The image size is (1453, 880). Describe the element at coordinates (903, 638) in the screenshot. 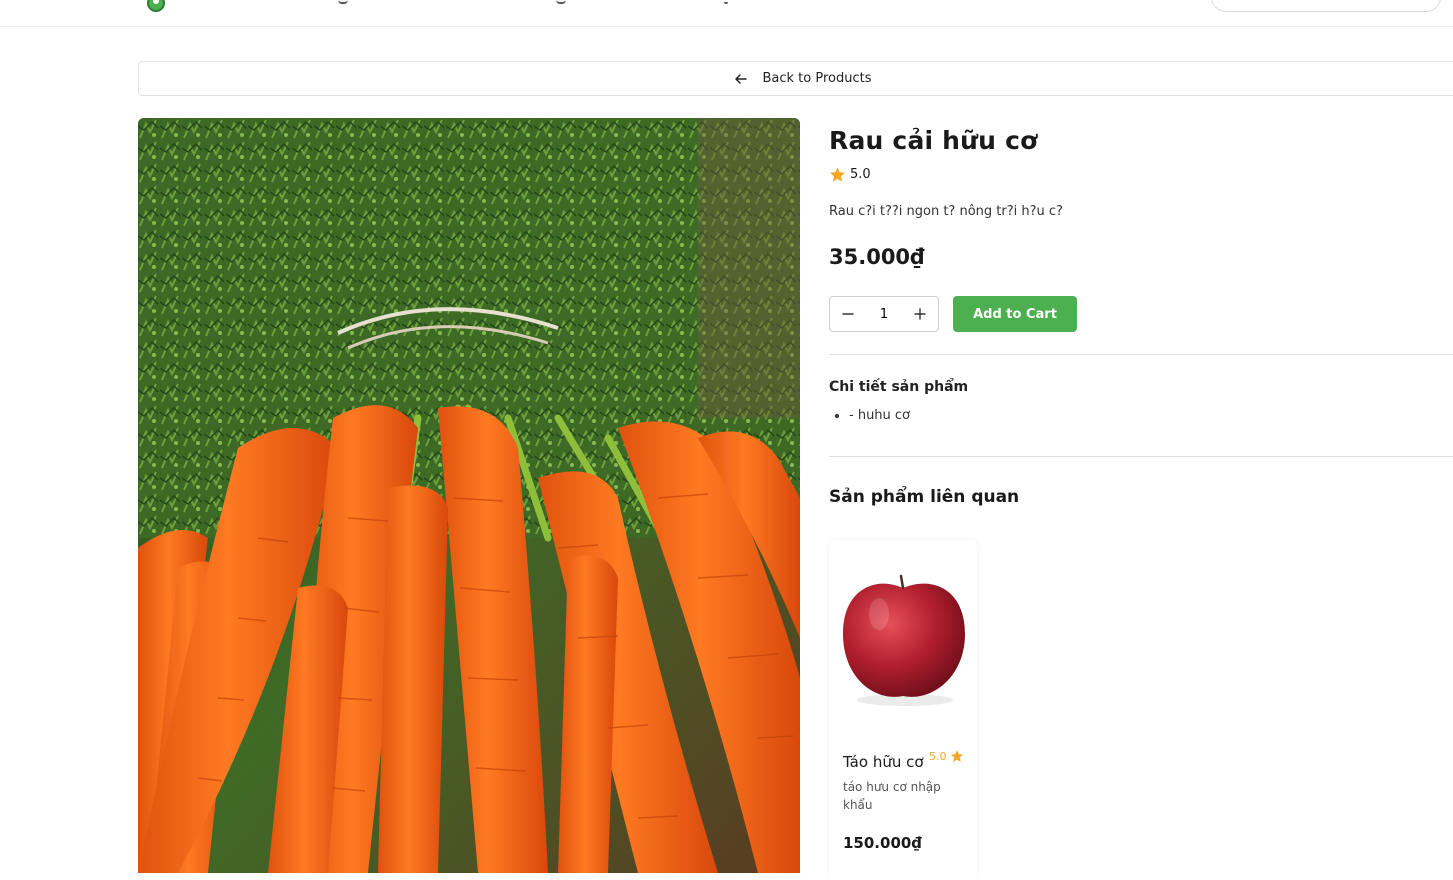

I see `related-product-image` at that location.